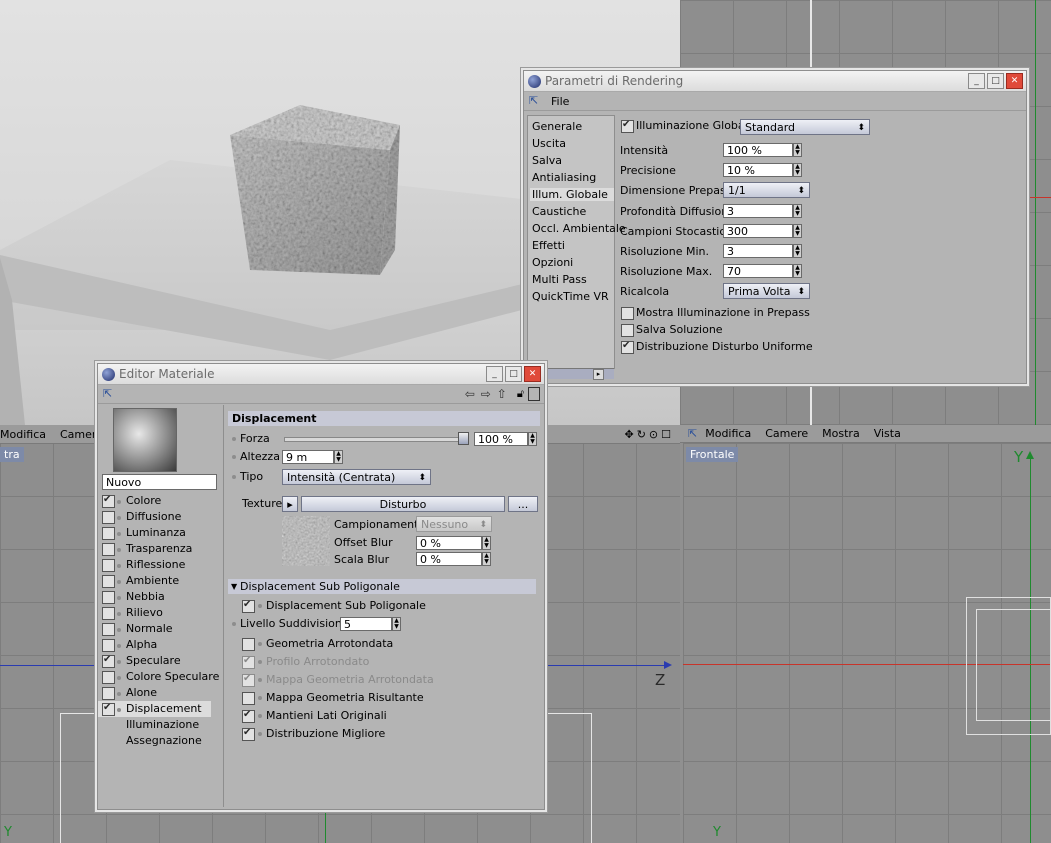  Describe the element at coordinates (248, 716) in the screenshot. I see `mantieni-lati-originali-checkbox` at that location.